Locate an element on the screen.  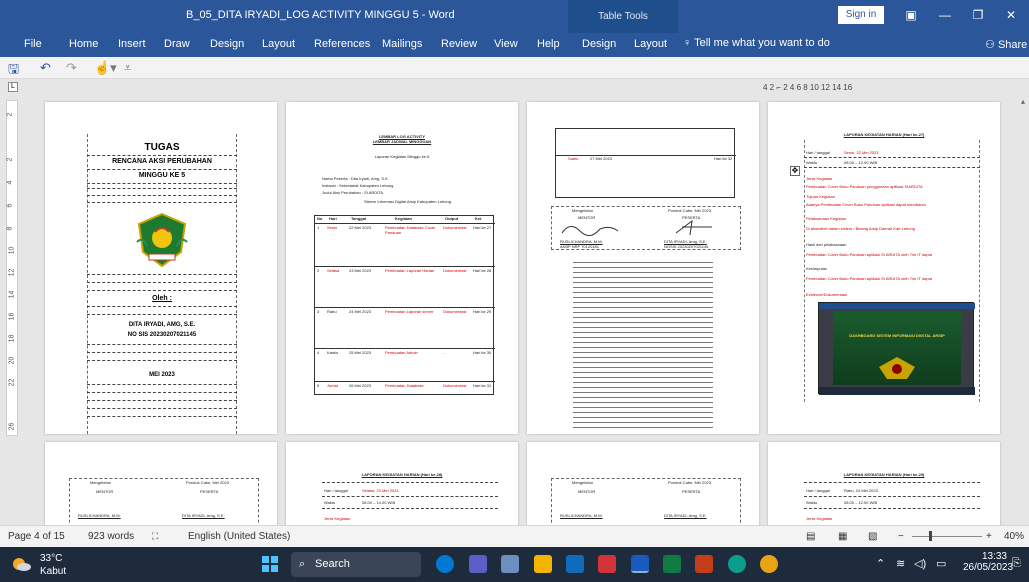
word-count: 923 words is located at coordinates (111, 536).